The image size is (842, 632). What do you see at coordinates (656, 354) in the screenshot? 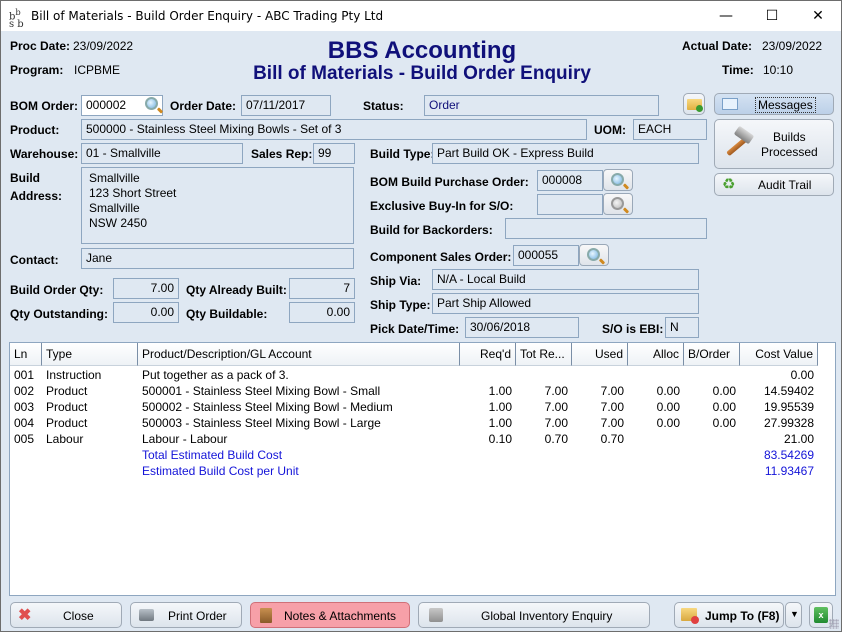
I see `column-header-alloc: Alloc` at bounding box center [656, 354].